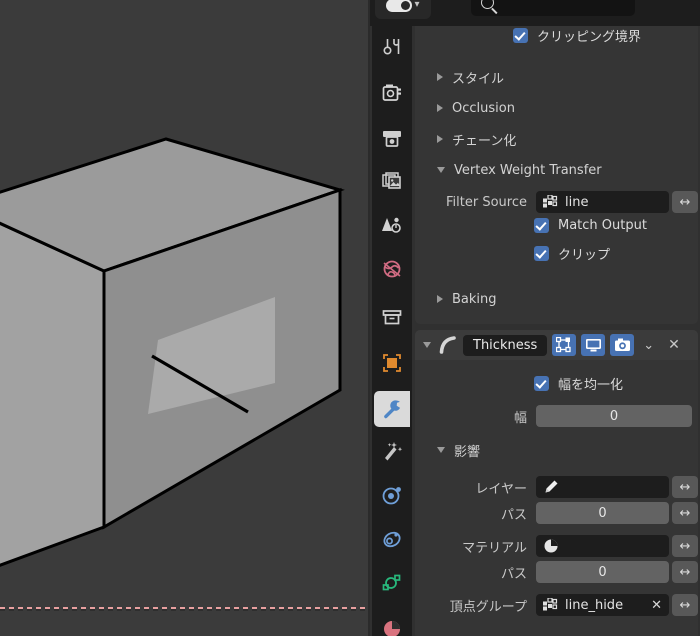 The image size is (700, 636). I want to click on greasepencil-layer-icon, so click(551, 486).